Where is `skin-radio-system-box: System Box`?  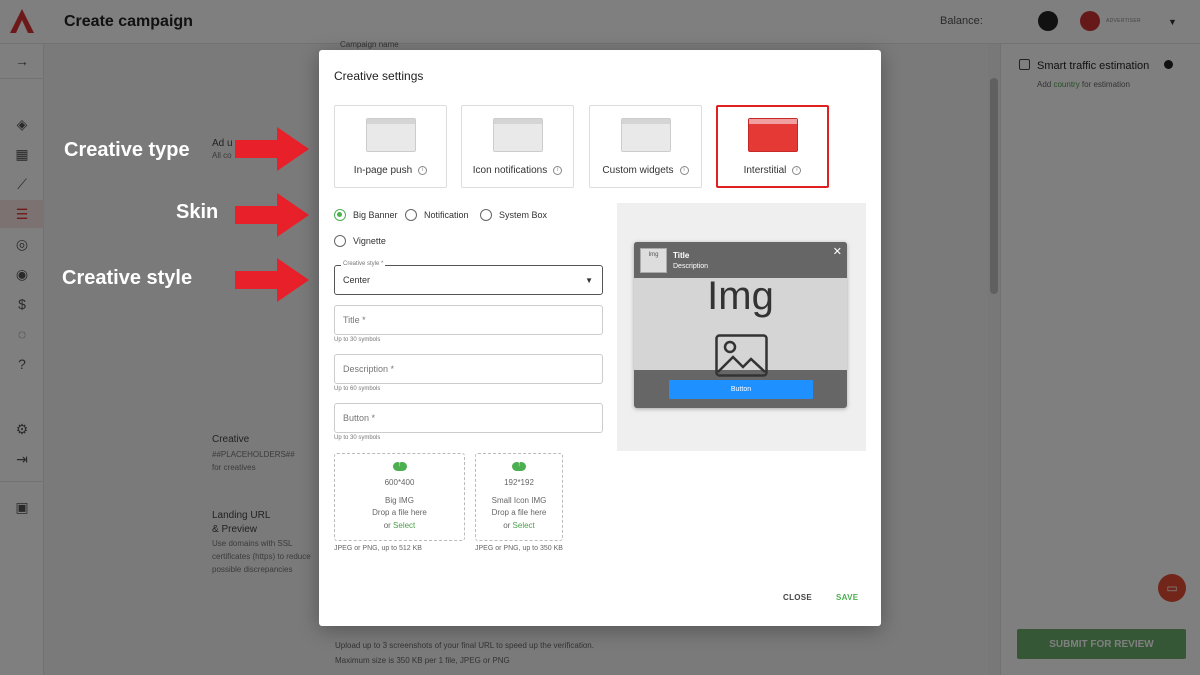 skin-radio-system-box: System Box is located at coordinates (513, 215).